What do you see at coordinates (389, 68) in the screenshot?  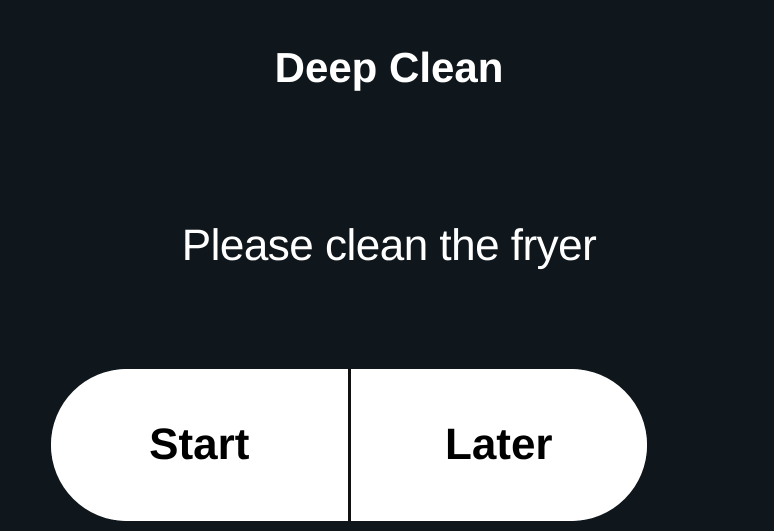 I see `dialog-title: Deep Clean` at bounding box center [389, 68].